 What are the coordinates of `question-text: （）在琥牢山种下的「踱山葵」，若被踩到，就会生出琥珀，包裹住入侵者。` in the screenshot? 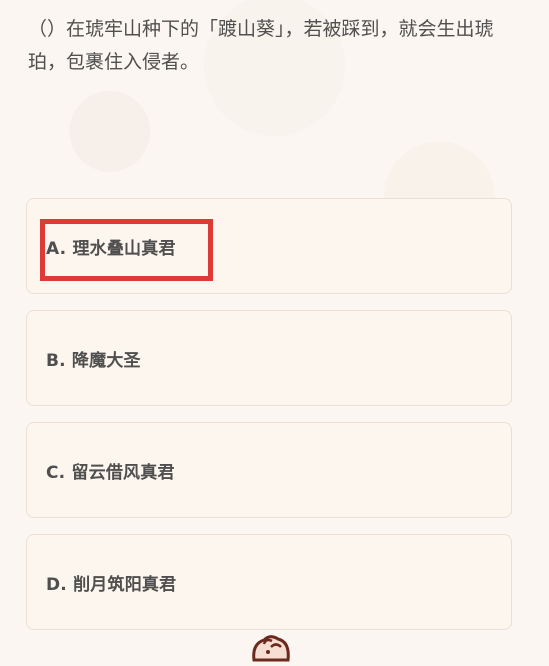 It's located at (261, 45).